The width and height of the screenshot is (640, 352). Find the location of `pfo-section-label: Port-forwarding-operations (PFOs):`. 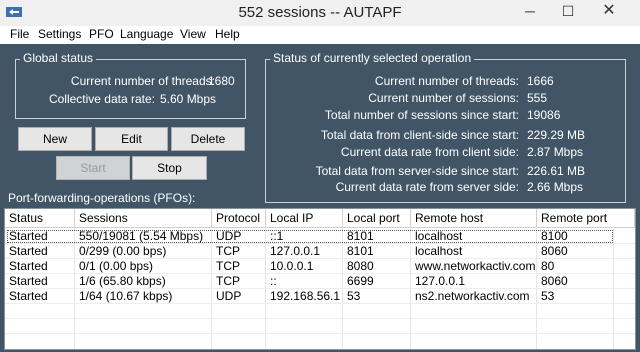

pfo-section-label: Port-forwarding-operations (PFOs): is located at coordinates (102, 198).